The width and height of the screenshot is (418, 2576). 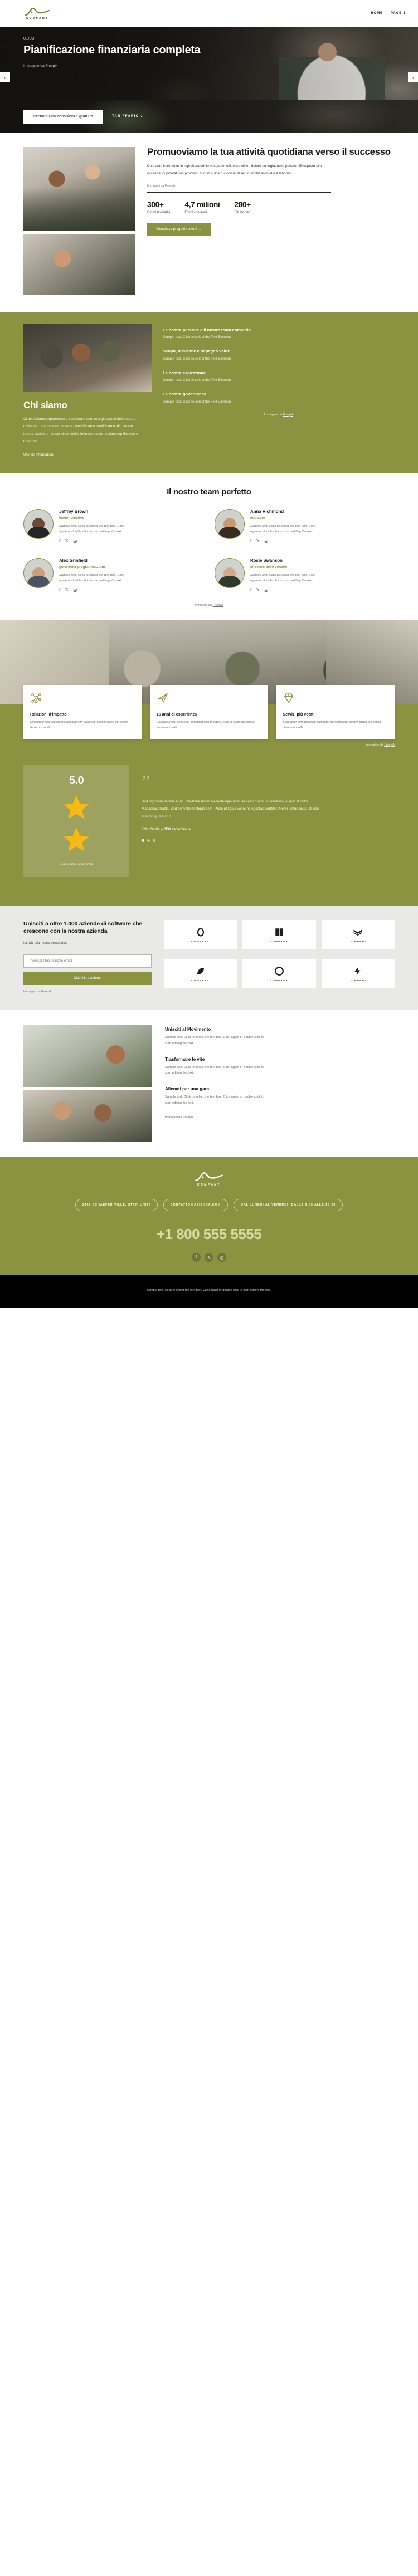 I want to click on footer-address-pill: 2469 SCHAEFER VILLE, STATI UNITI, so click(x=116, y=1205).